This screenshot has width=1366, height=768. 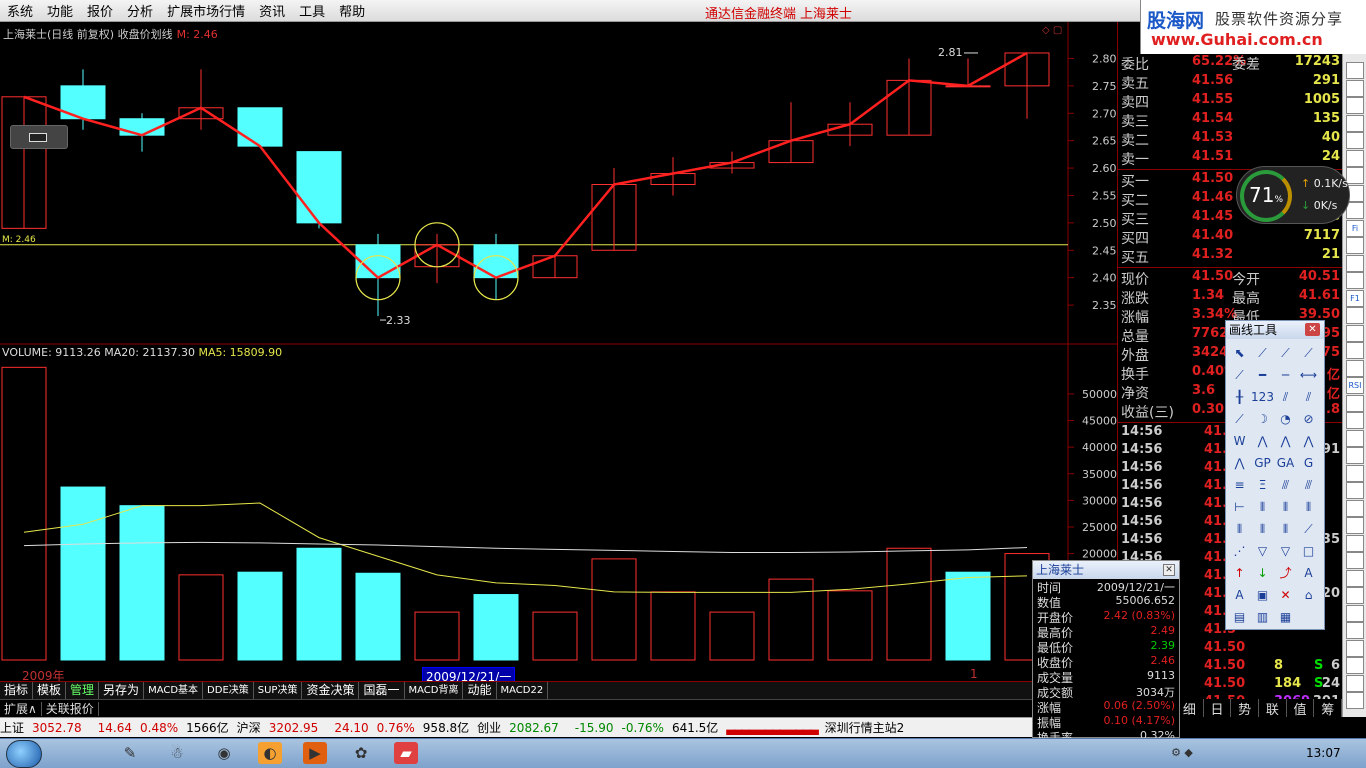 What do you see at coordinates (100, 10) in the screenshot?
I see `menu-item: 报价` at bounding box center [100, 10].